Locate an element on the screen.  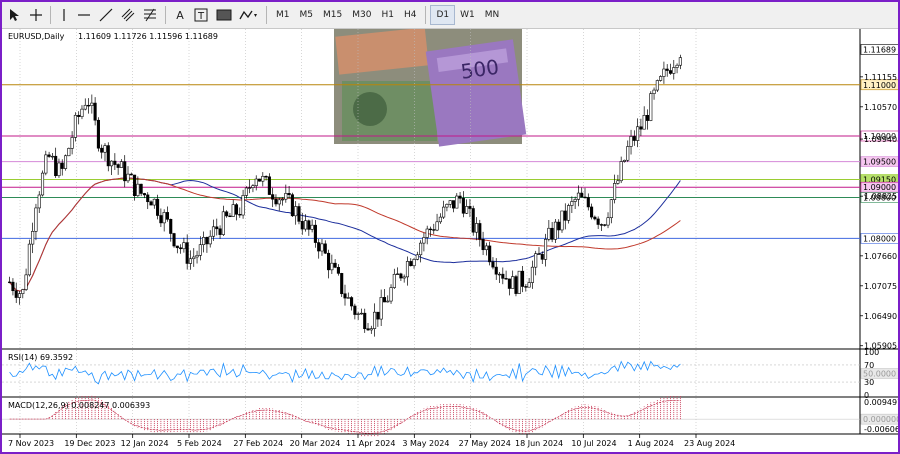
date-tick-label: 1 Aug 2024 is located at coordinates (651, 443).